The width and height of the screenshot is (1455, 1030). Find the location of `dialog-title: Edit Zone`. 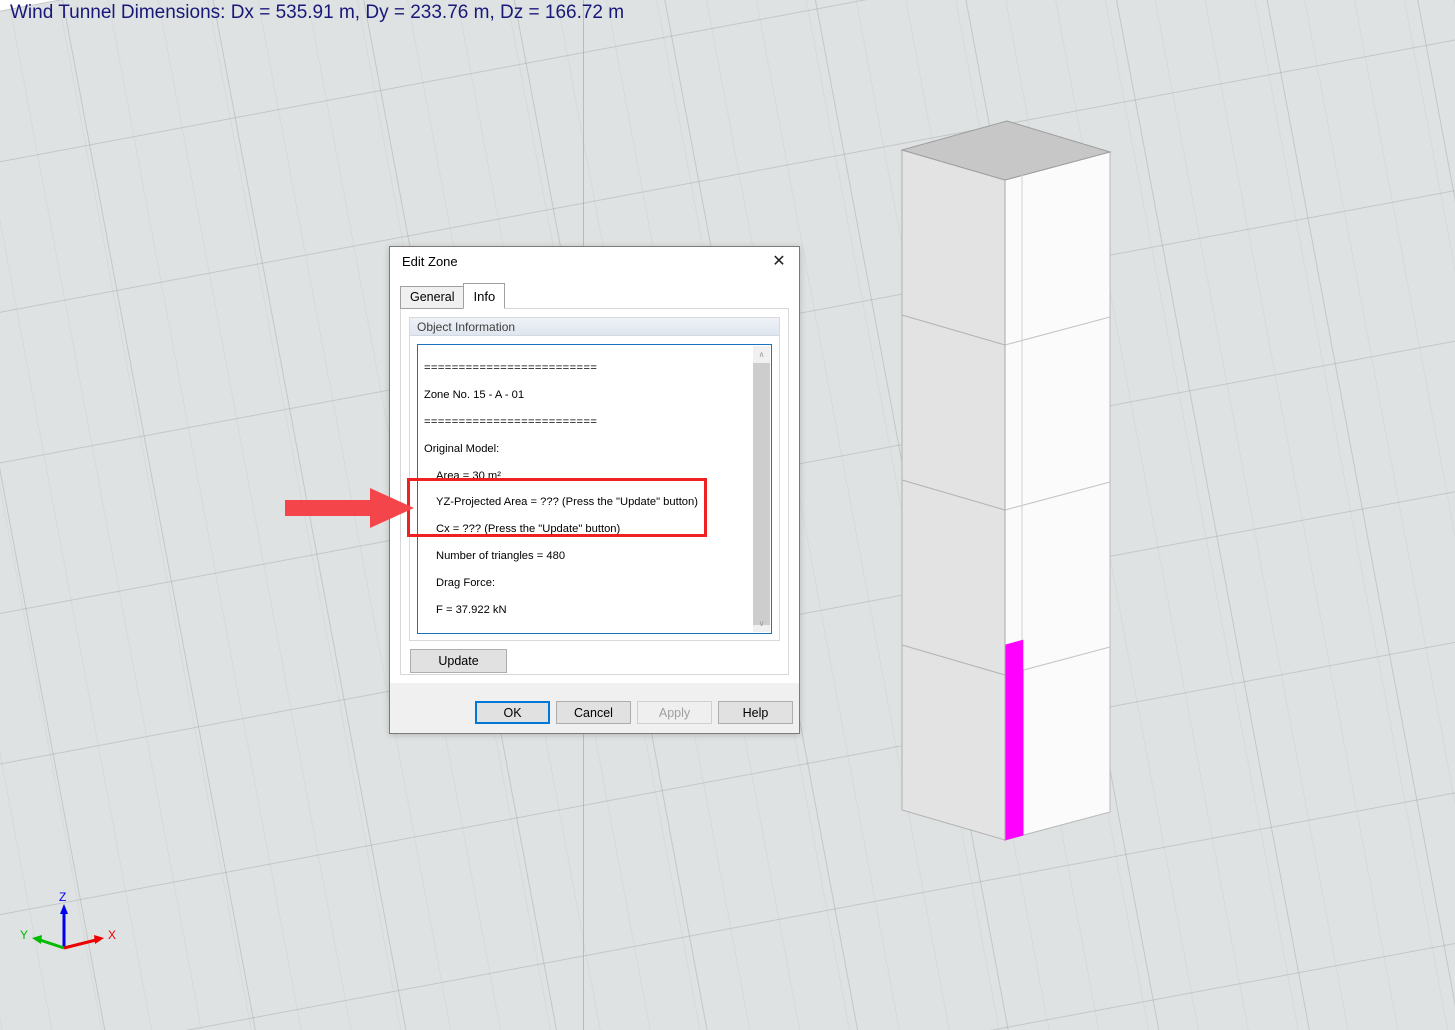

dialog-title: Edit Zone is located at coordinates (430, 261).